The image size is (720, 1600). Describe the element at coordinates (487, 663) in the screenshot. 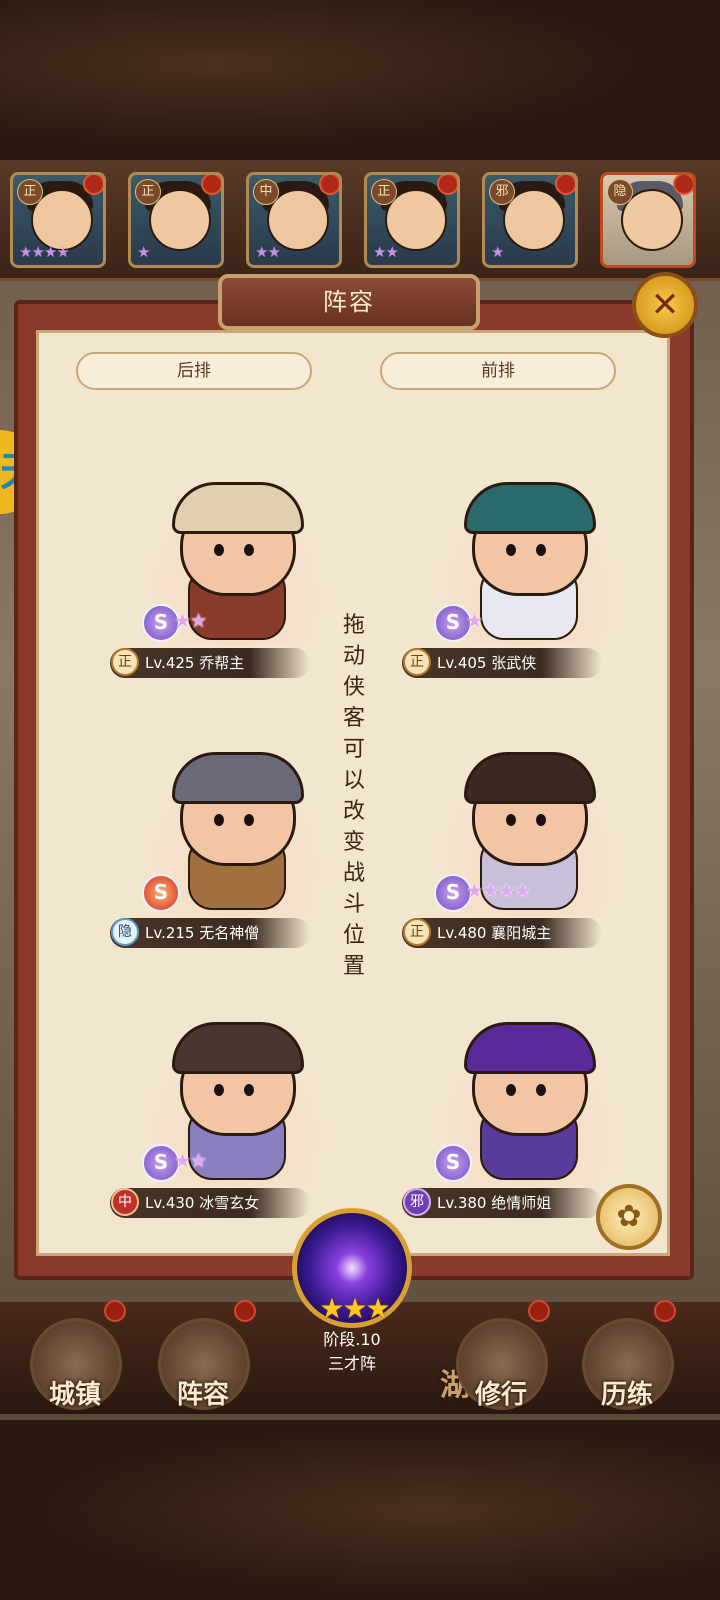

I see `hero-name: Lv.405 张武侠` at that location.